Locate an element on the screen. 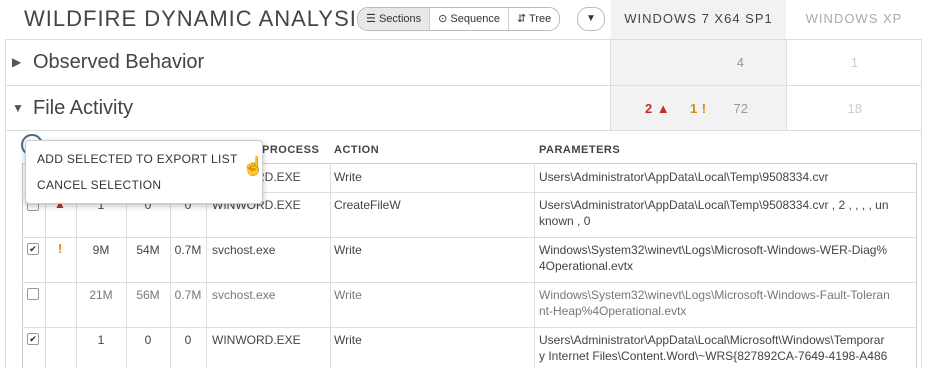  funnel-icon: ▼ is located at coordinates (591, 18).